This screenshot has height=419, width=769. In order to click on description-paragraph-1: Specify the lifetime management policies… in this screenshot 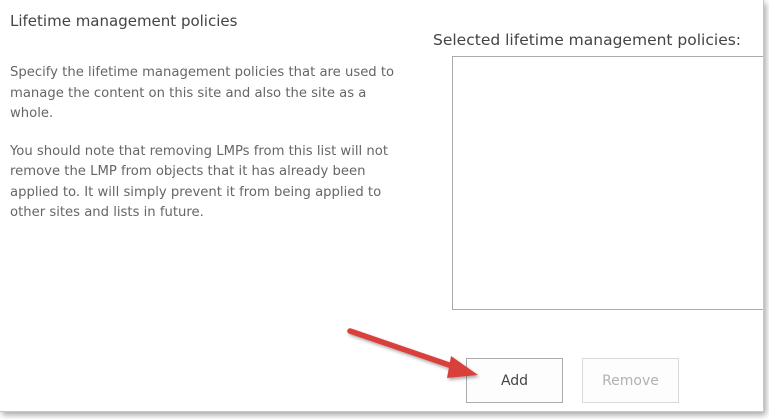, I will do `click(202, 93)`.